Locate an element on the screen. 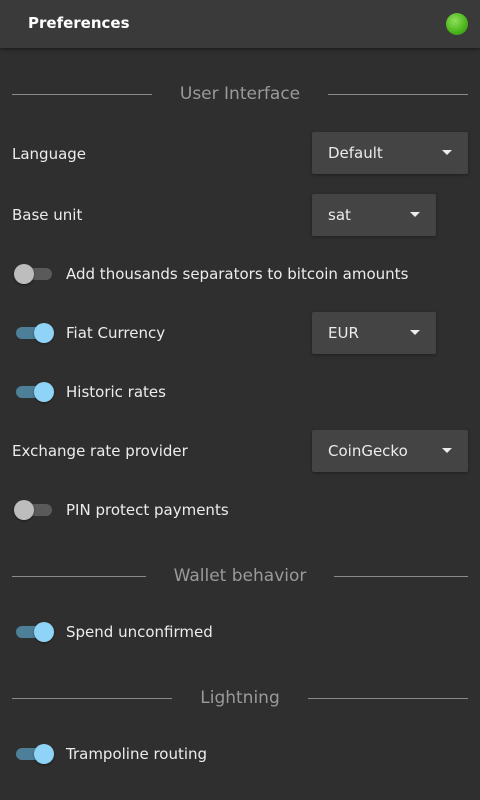 Image resolution: width=480 pixels, height=800 pixels. thousands-separators-toggle is located at coordinates (34, 274).